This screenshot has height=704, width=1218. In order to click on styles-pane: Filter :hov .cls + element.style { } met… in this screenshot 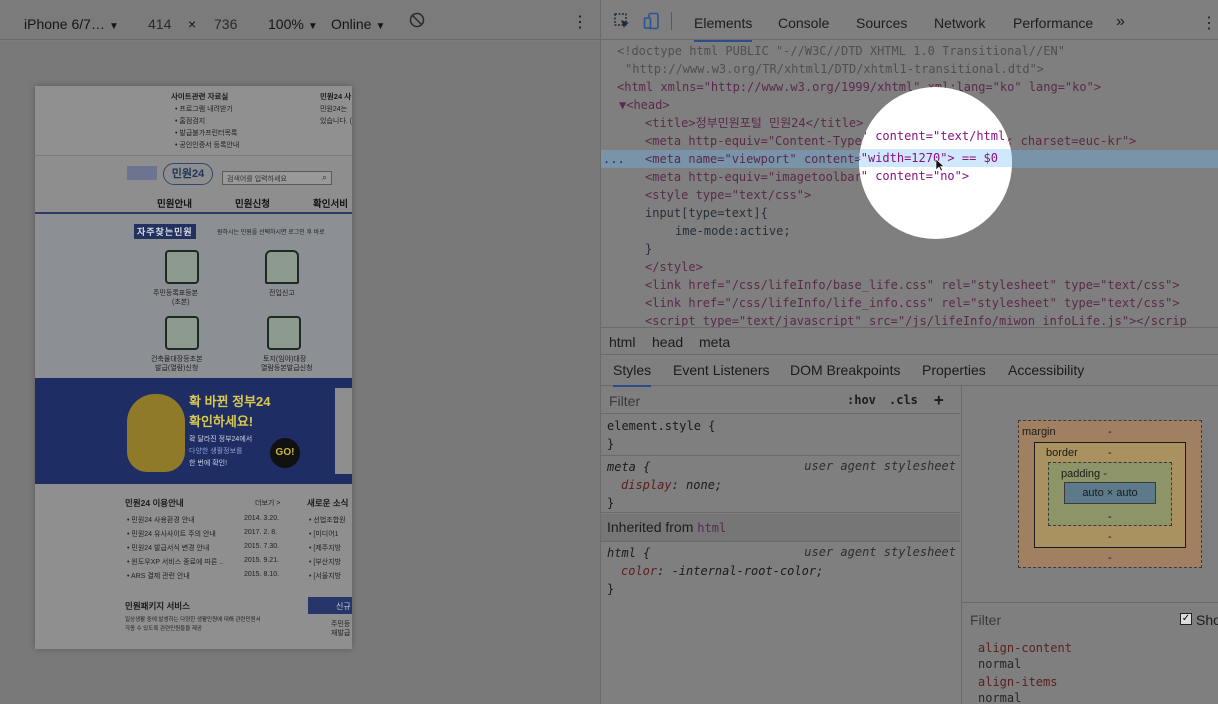, I will do `click(780, 545)`.